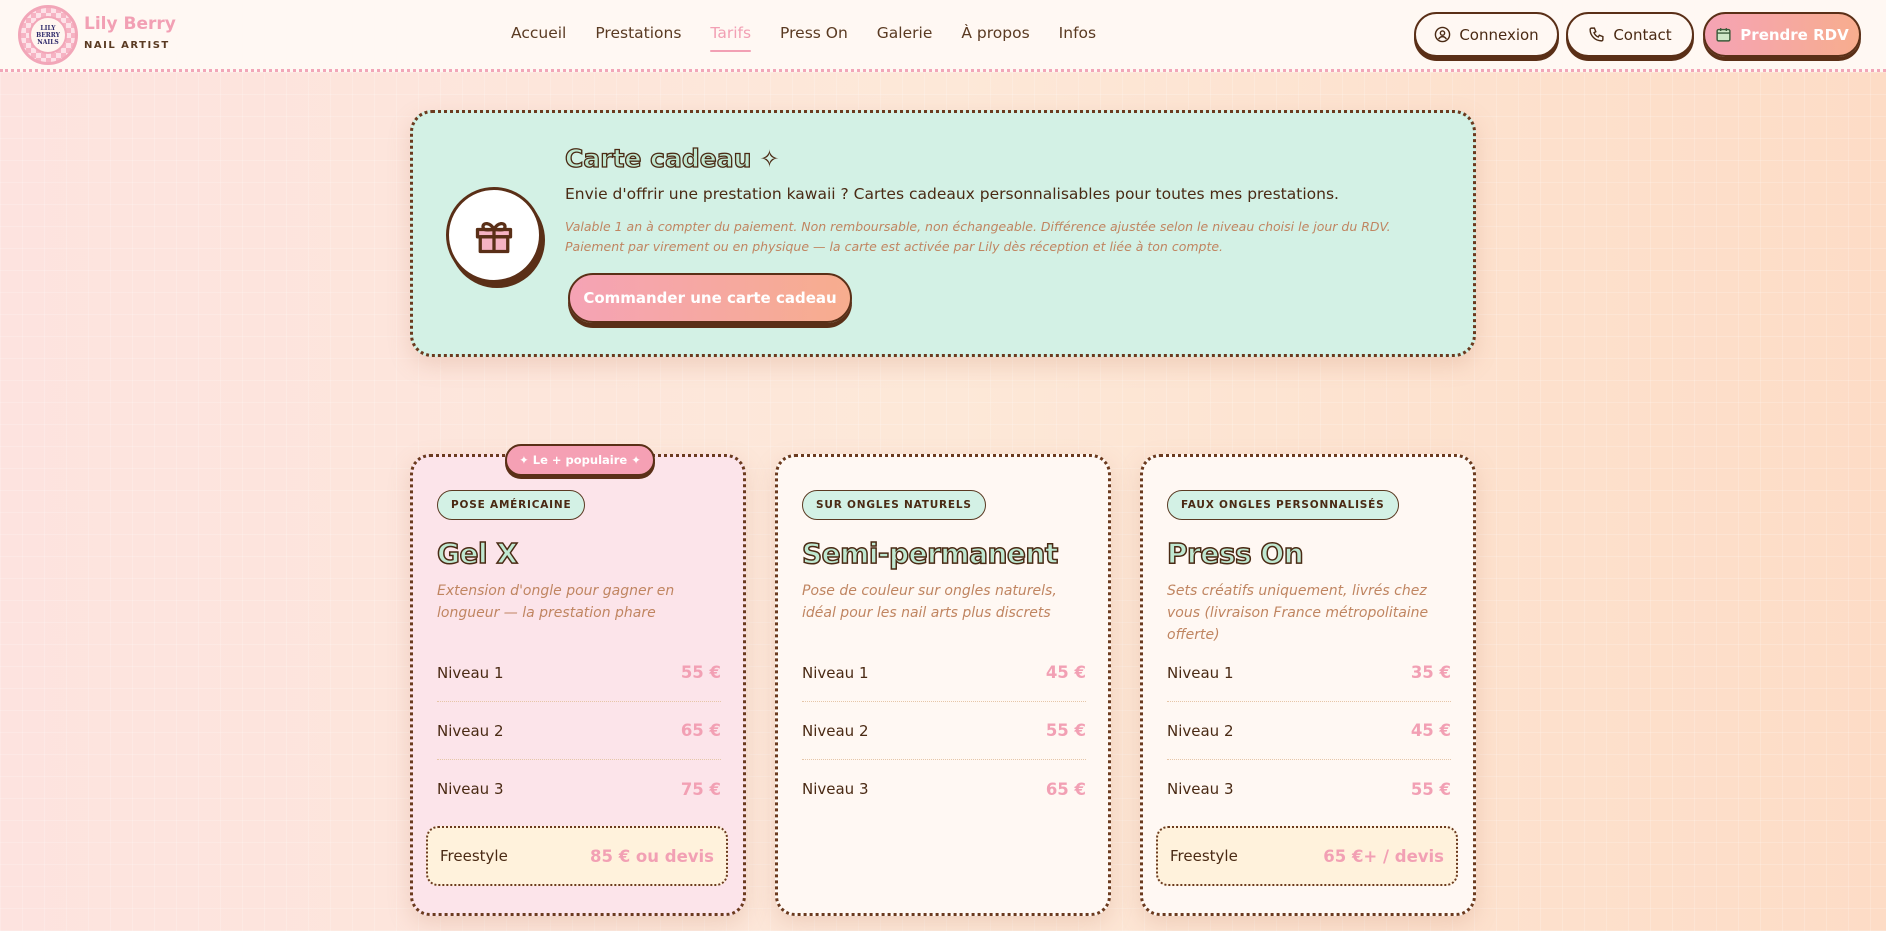  I want to click on gift-icon, so click(494, 235).